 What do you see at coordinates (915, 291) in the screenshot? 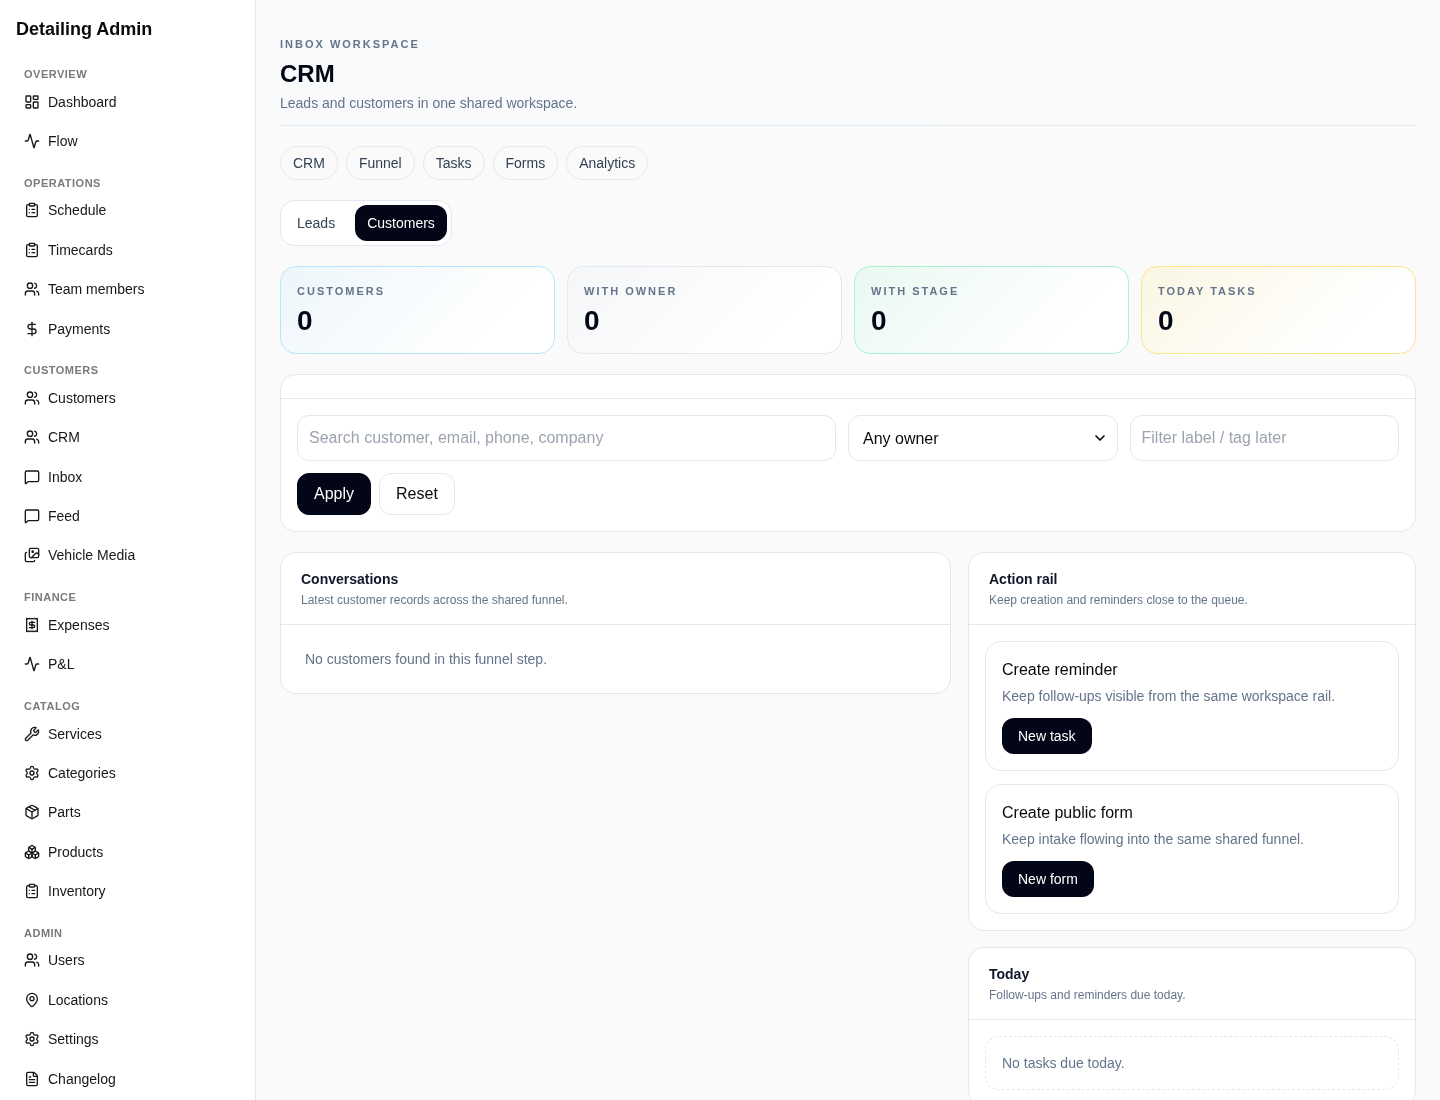
I see `stat-label: WITH STAGE` at bounding box center [915, 291].